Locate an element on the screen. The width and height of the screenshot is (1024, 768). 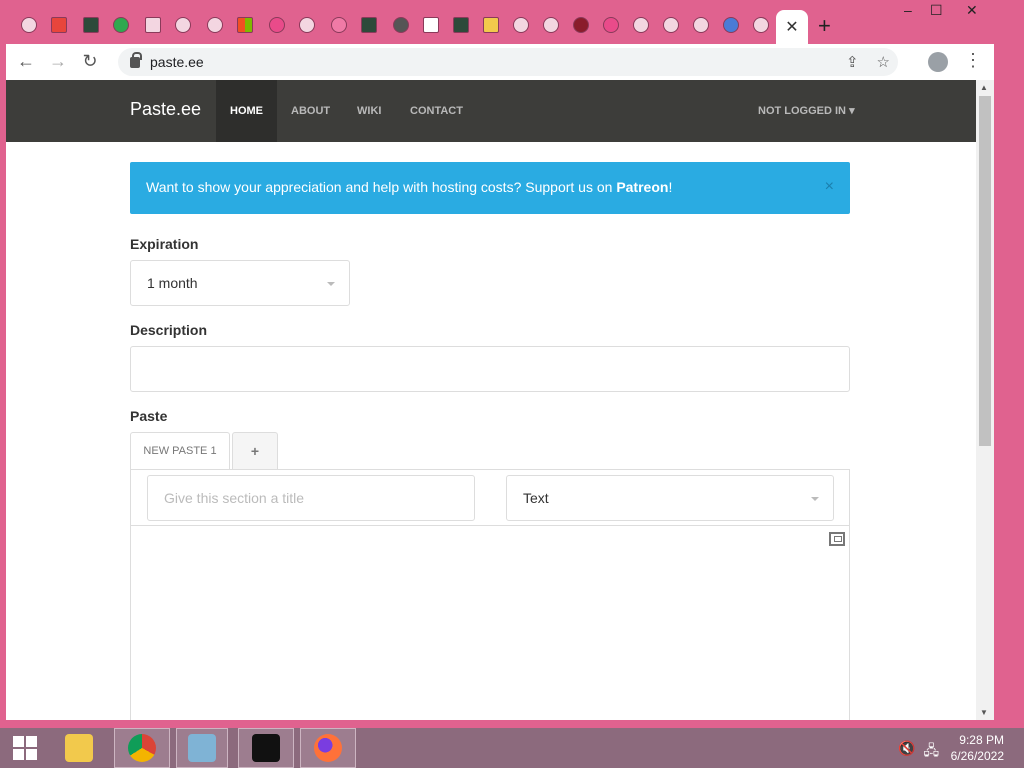
nav-contact: CONTACT is located at coordinates (436, 111).